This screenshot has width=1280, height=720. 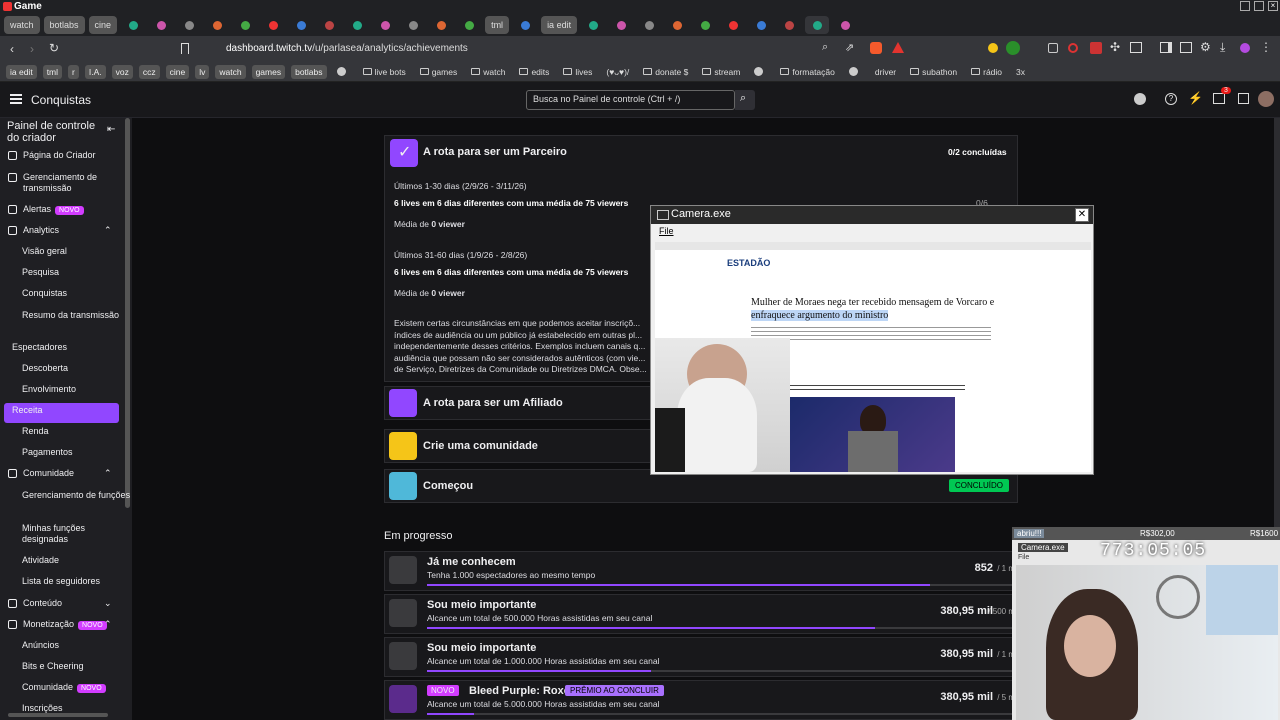 I want to click on sidebar-item-12: Renda, so click(x=35, y=431).